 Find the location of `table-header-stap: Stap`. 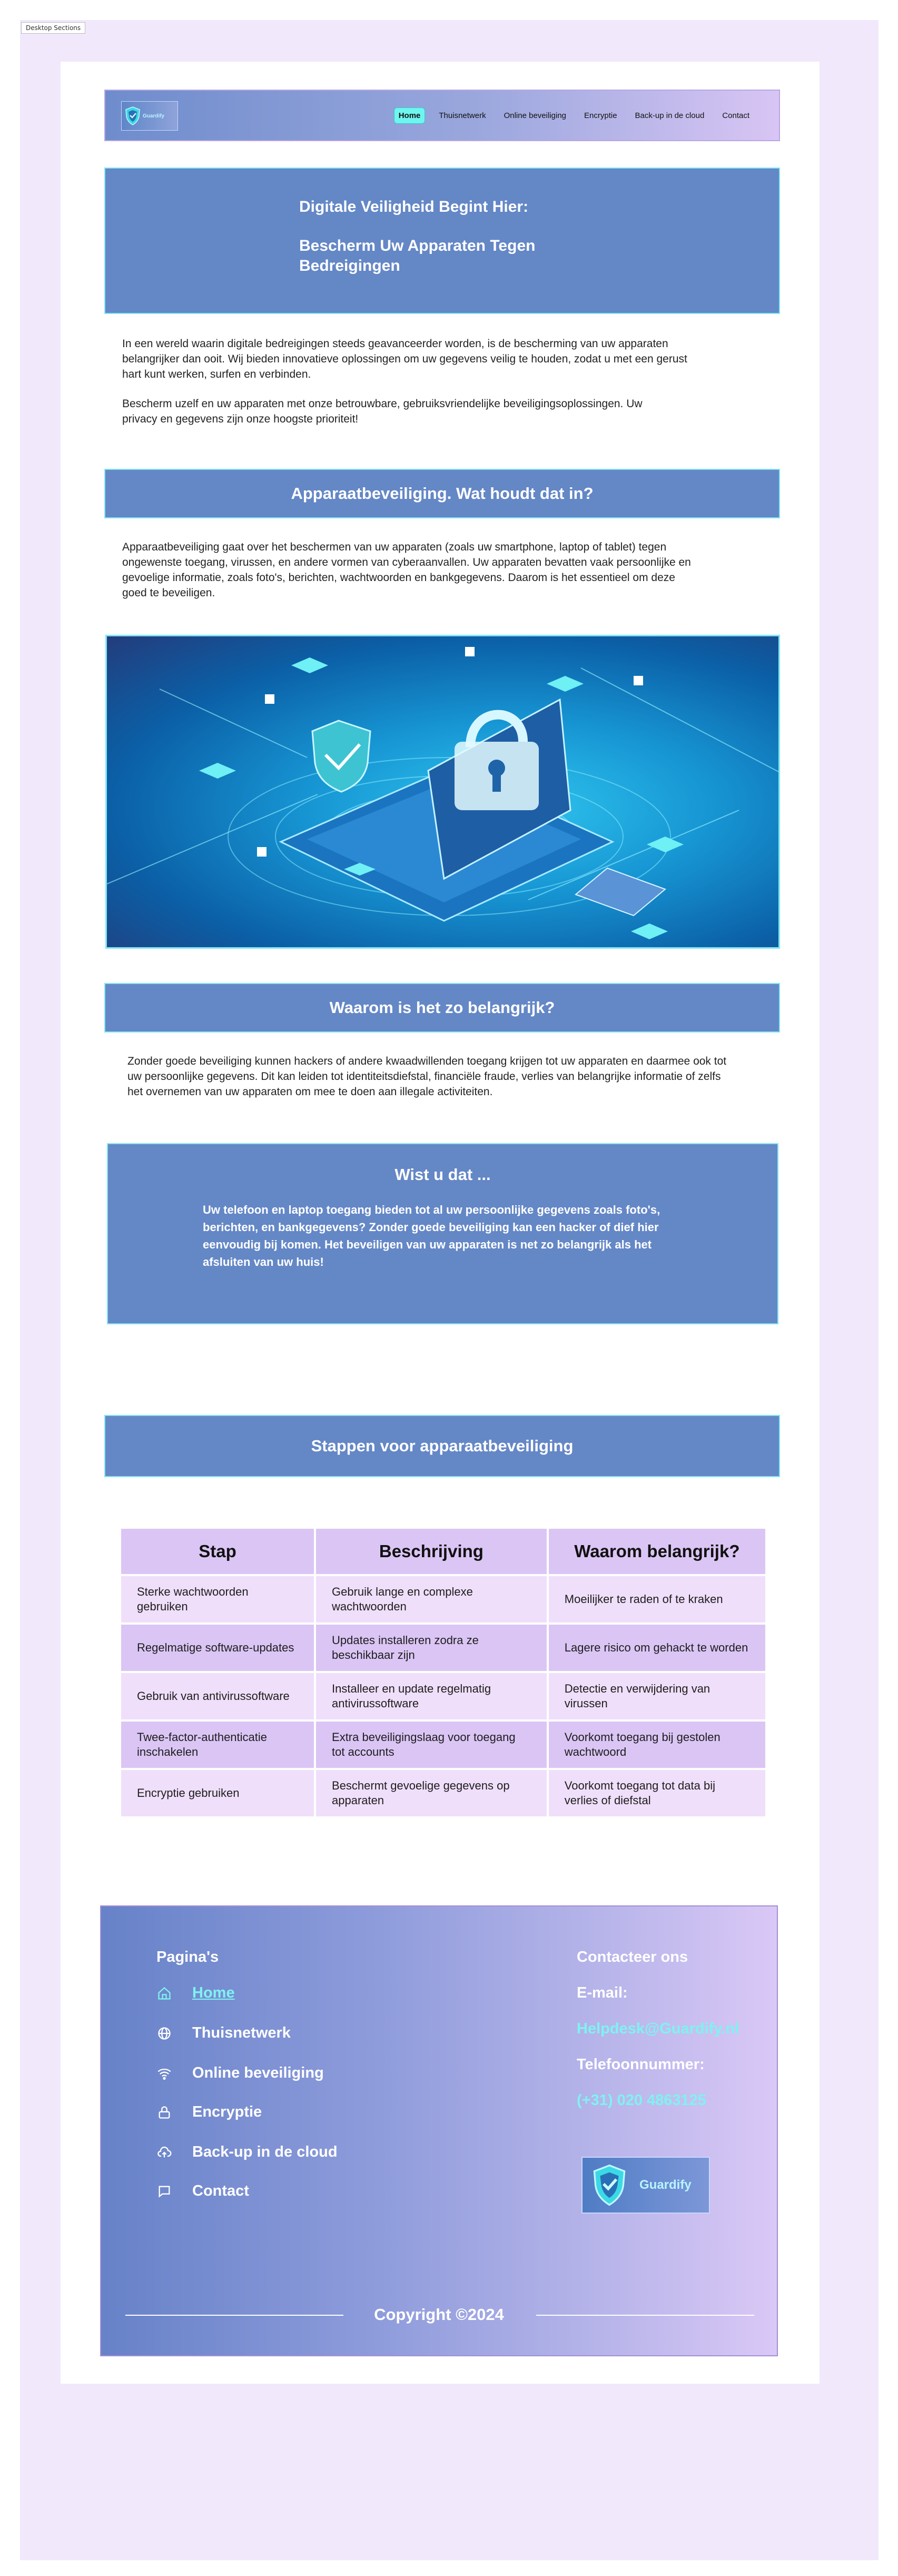

table-header-stap: Stap is located at coordinates (218, 1551).